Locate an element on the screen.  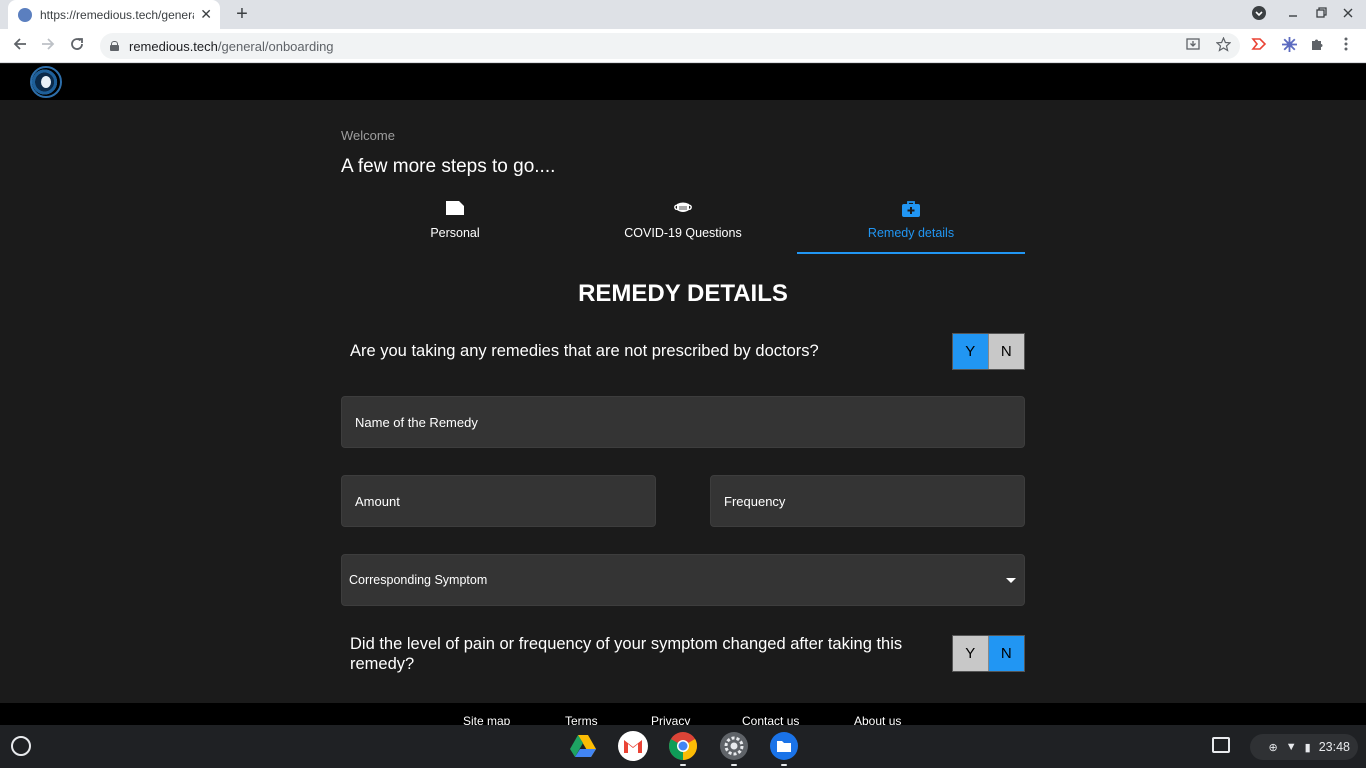
extension-red-icon is located at coordinates (1259, 45).